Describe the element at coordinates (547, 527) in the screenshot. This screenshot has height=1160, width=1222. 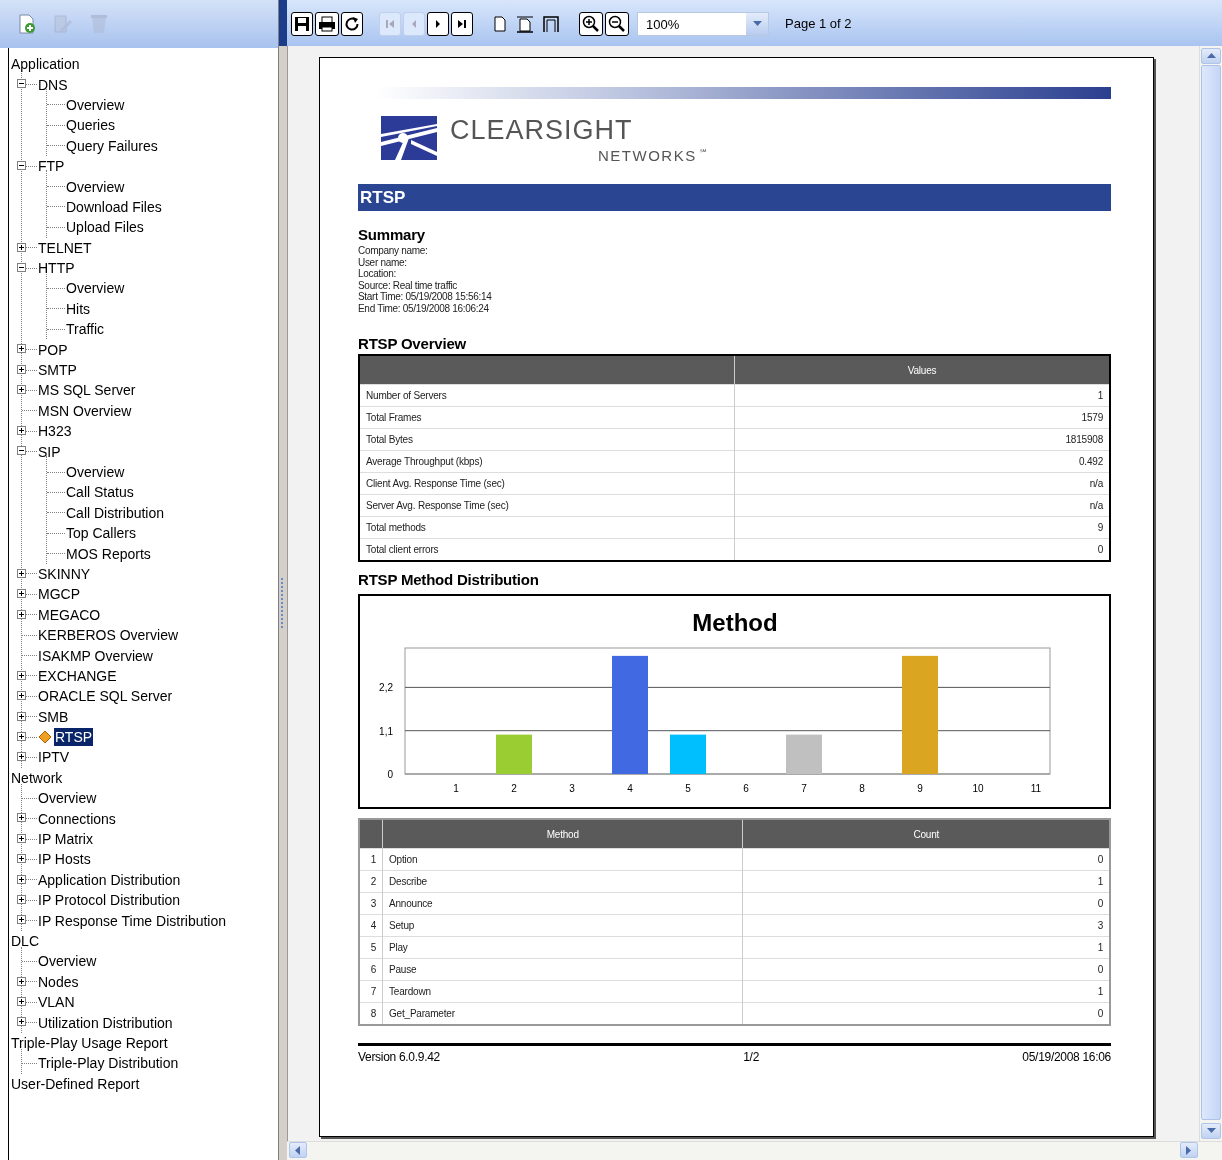
I see `table-cell: Total methods` at that location.